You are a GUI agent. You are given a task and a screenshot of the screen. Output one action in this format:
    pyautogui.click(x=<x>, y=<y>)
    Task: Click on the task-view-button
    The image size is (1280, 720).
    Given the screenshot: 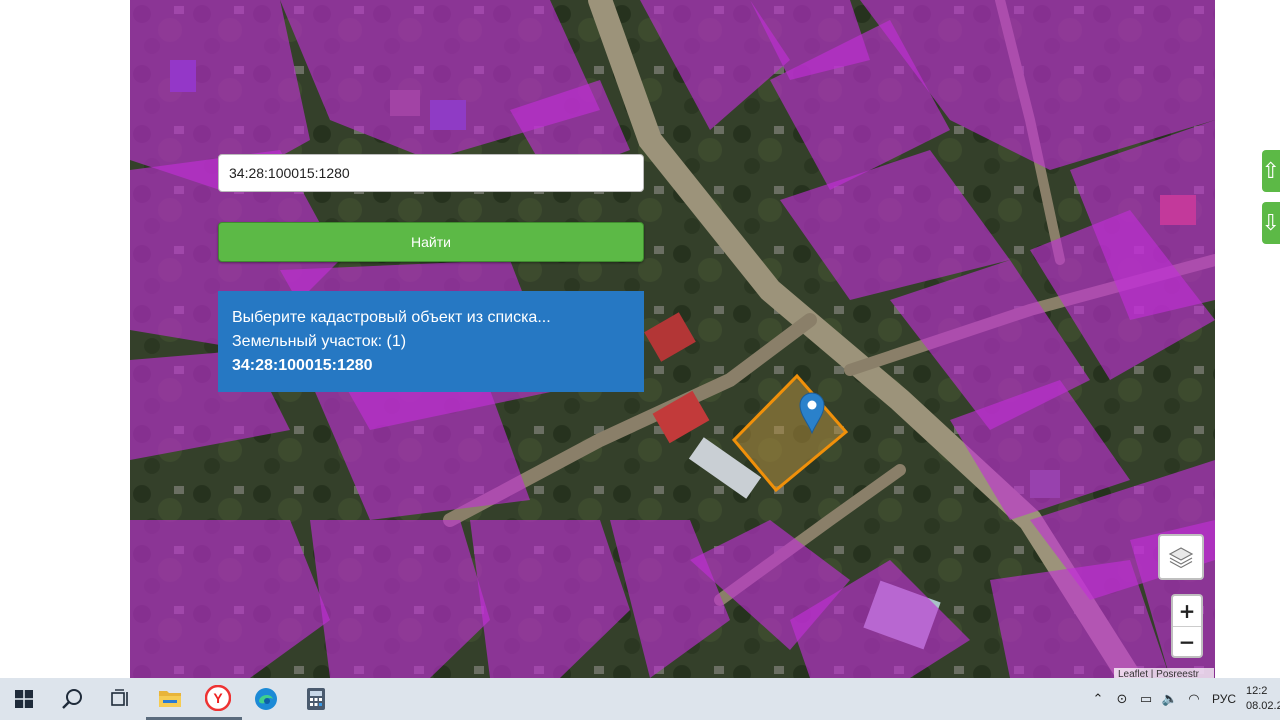 What is the action you would take?
    pyautogui.click(x=120, y=699)
    